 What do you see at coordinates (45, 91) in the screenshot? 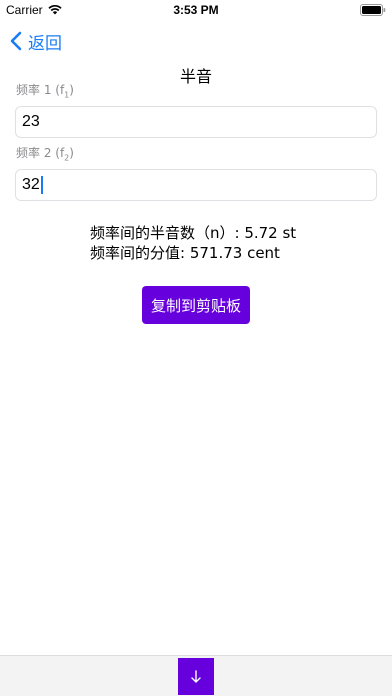
I see `frequency-1-label: 频率 1 (f1)` at bounding box center [45, 91].